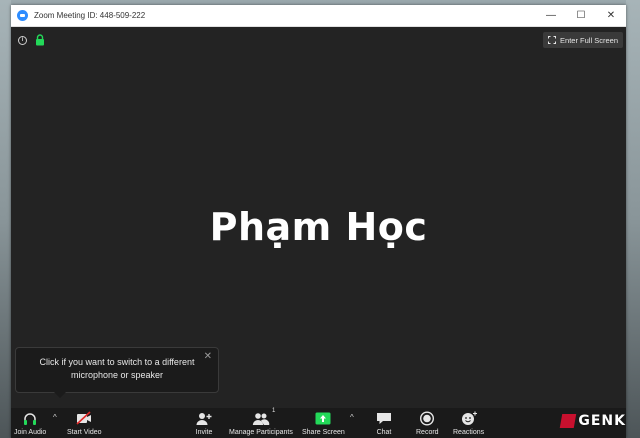 The image size is (640, 438). Describe the element at coordinates (30, 432) in the screenshot. I see `join-audio-label: Join Audio` at that location.